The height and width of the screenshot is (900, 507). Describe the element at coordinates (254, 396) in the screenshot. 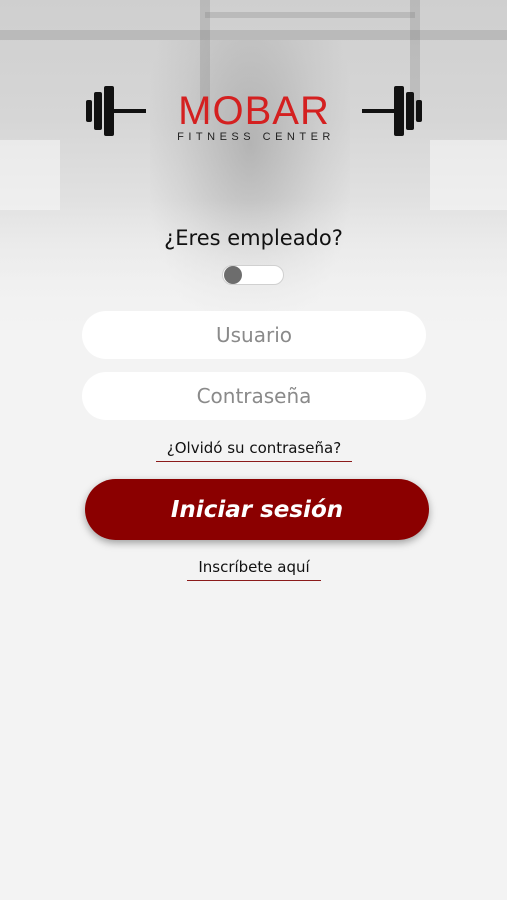

I see `password-input` at that location.